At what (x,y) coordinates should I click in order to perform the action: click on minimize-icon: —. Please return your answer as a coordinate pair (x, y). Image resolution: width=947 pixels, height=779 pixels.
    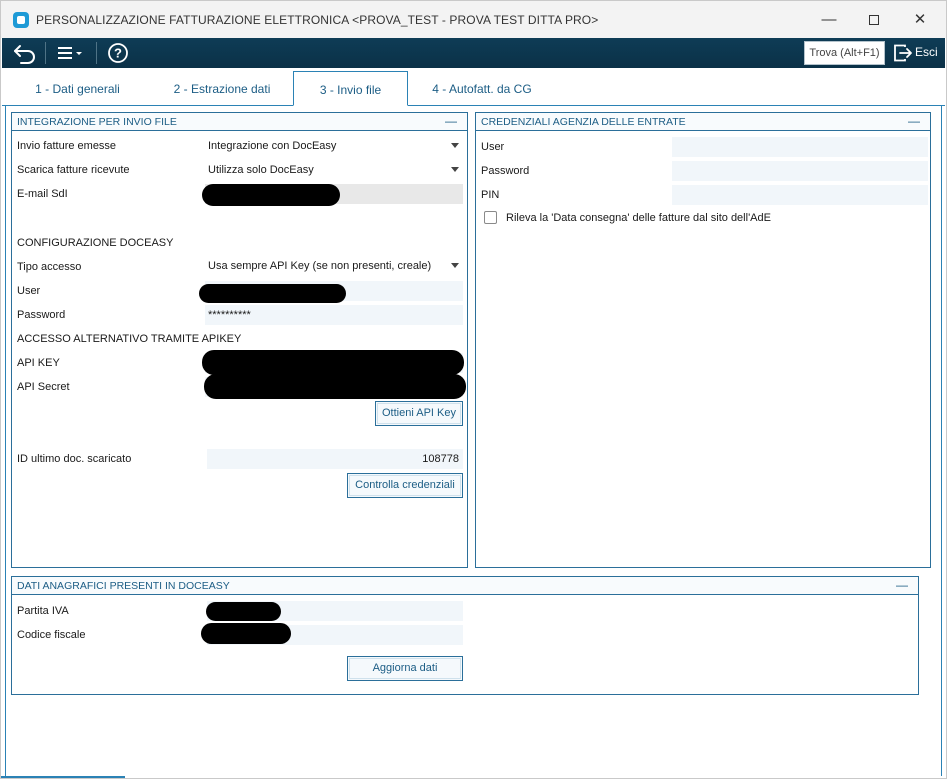
    Looking at the image, I should click on (829, 19).